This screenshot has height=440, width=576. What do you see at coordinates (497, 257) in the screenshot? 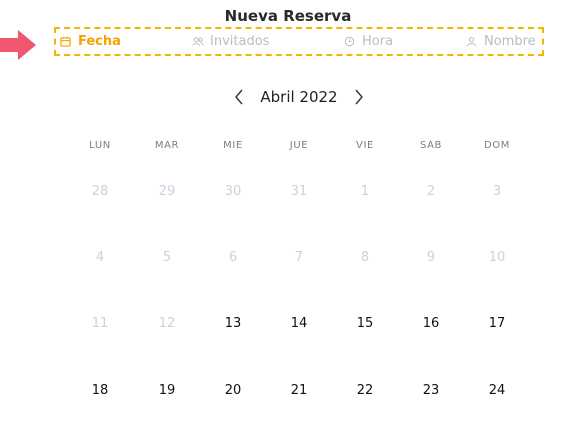
I see `calendar-day-disabled: 10` at bounding box center [497, 257].